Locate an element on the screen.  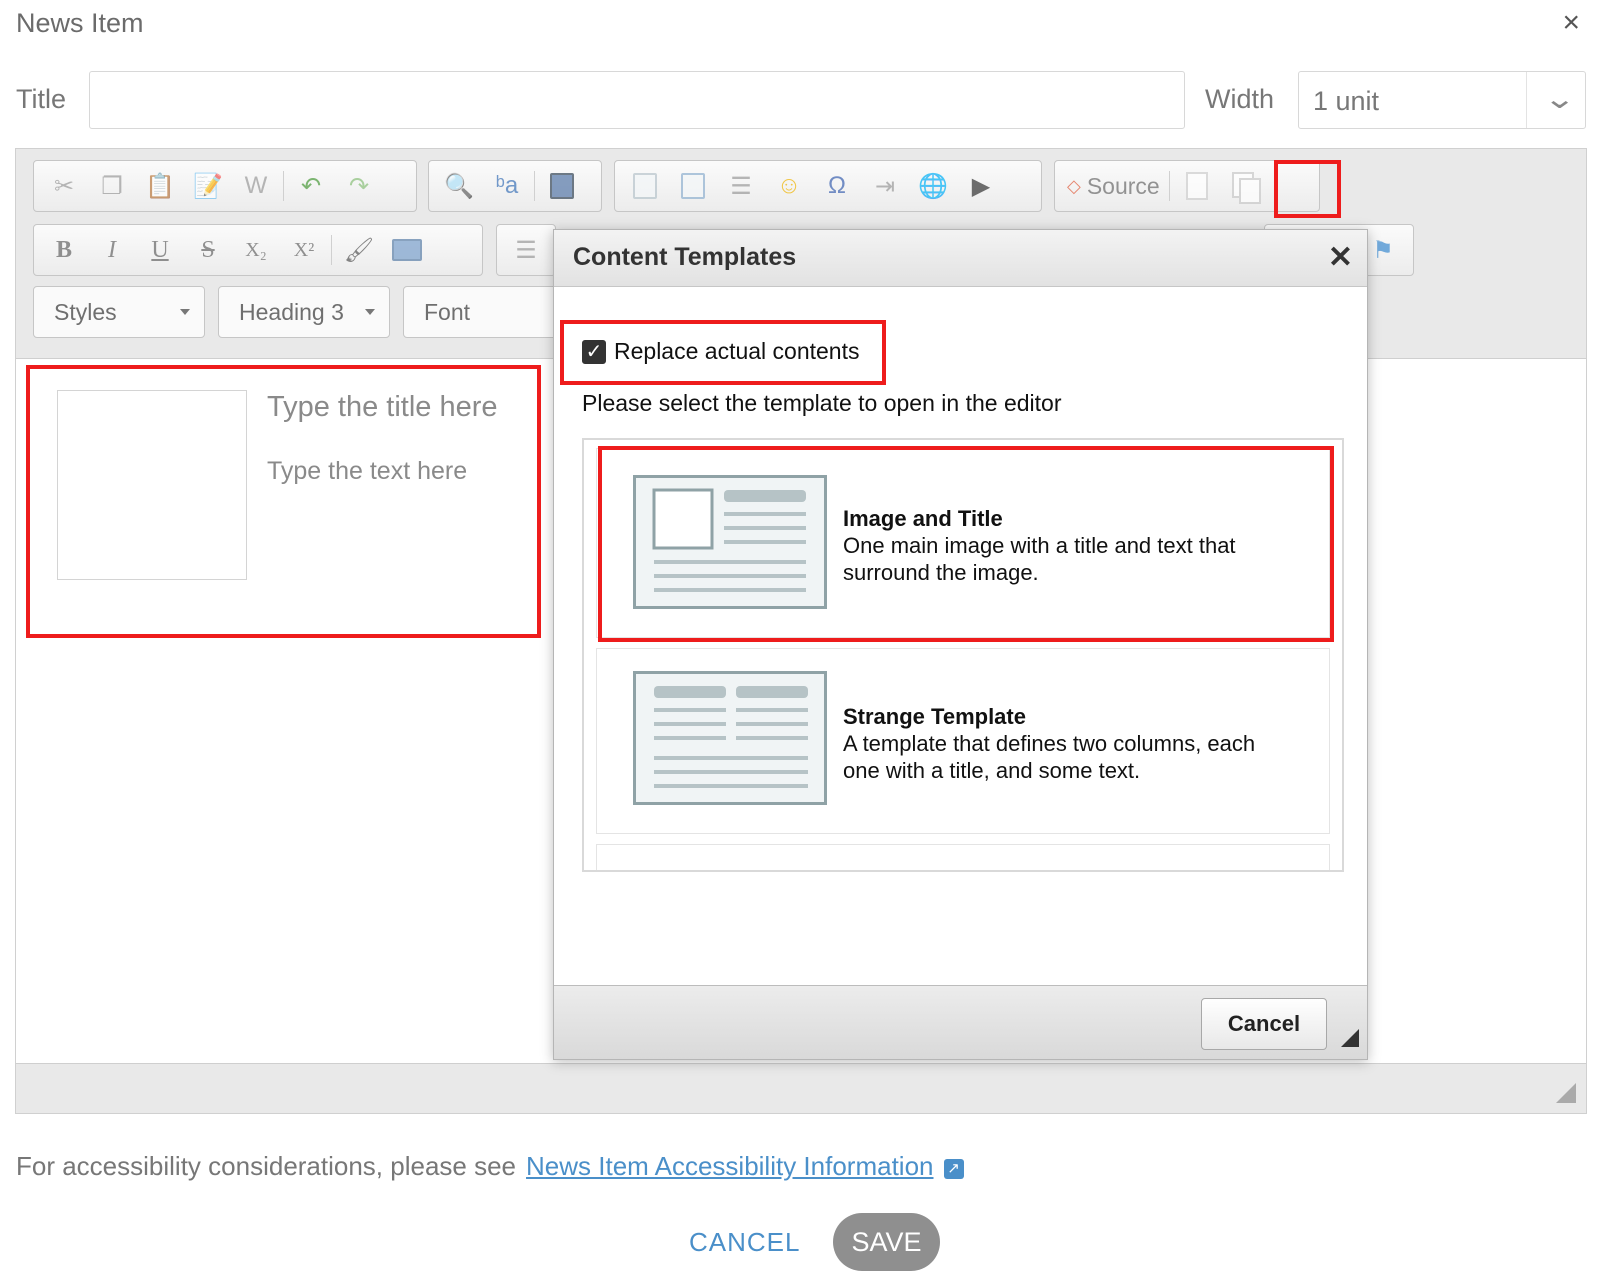
highlight-image-and-title-template is located at coordinates (966, 544).